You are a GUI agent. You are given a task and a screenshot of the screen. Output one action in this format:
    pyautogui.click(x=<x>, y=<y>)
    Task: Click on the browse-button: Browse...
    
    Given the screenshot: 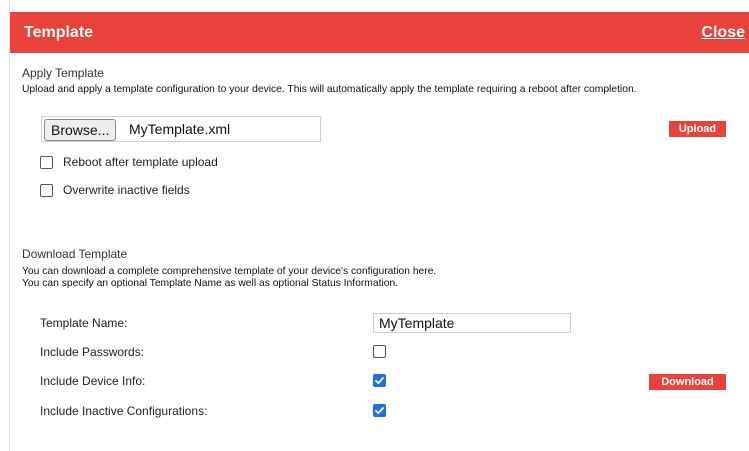 What is the action you would take?
    pyautogui.click(x=80, y=130)
    